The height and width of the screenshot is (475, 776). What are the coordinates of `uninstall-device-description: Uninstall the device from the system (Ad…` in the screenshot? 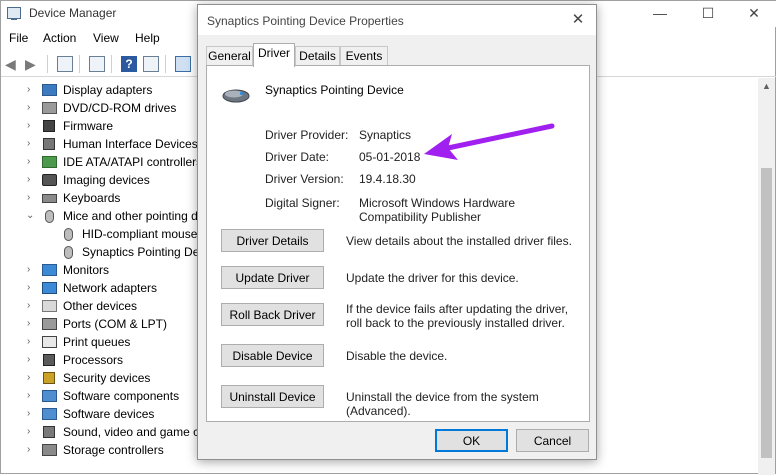 It's located at (442, 404).